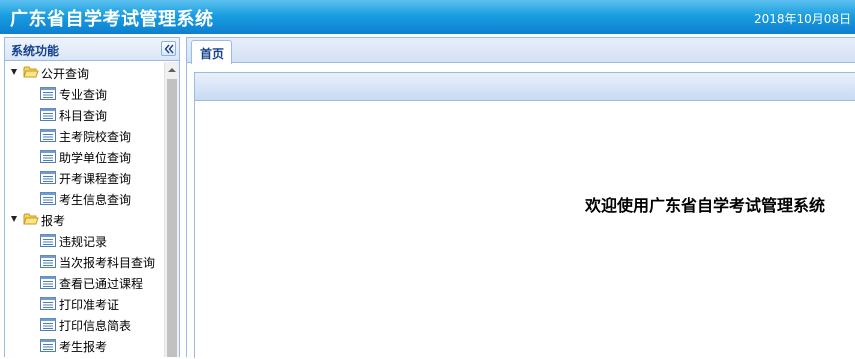  I want to click on tree-item-assist-unit-query: 助学单位查询, so click(84, 156).